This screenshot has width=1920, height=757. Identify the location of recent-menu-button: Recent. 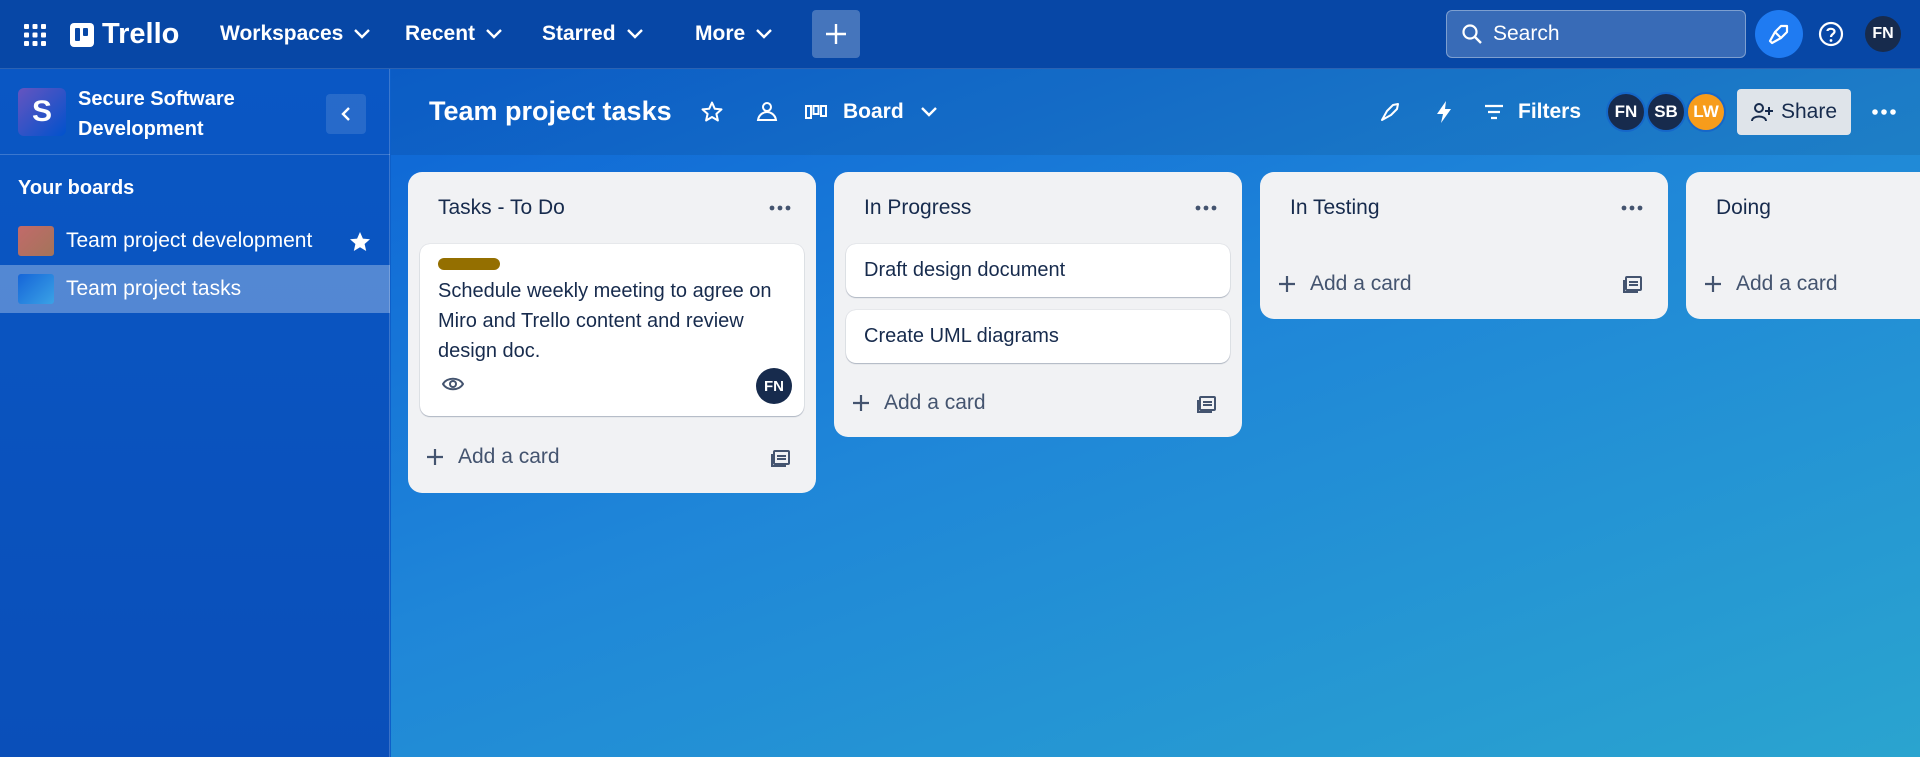
(454, 34).